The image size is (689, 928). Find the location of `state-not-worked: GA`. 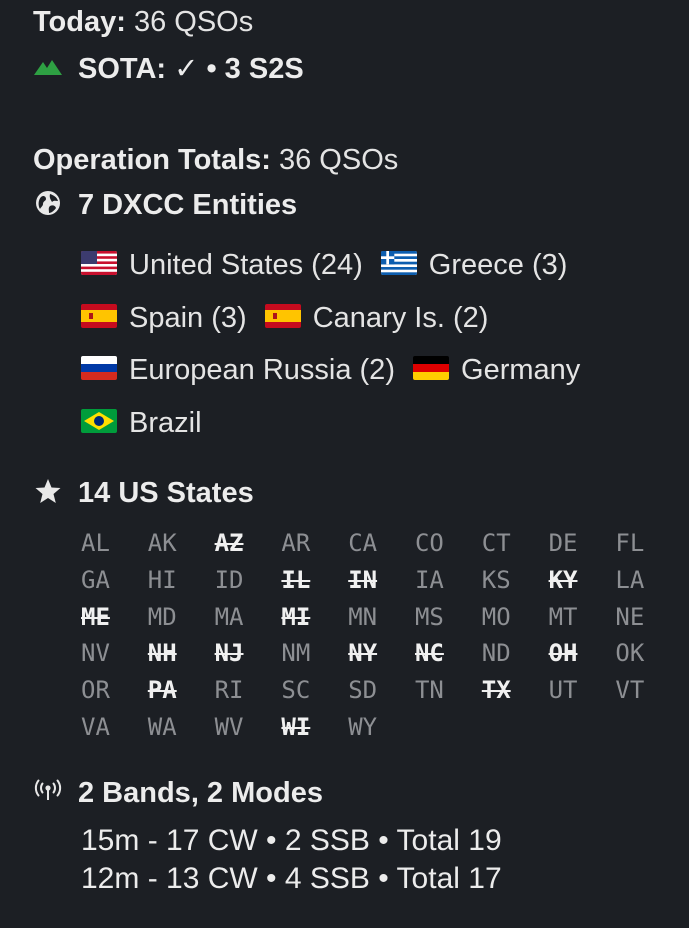

state-not-worked: GA is located at coordinates (95, 579).